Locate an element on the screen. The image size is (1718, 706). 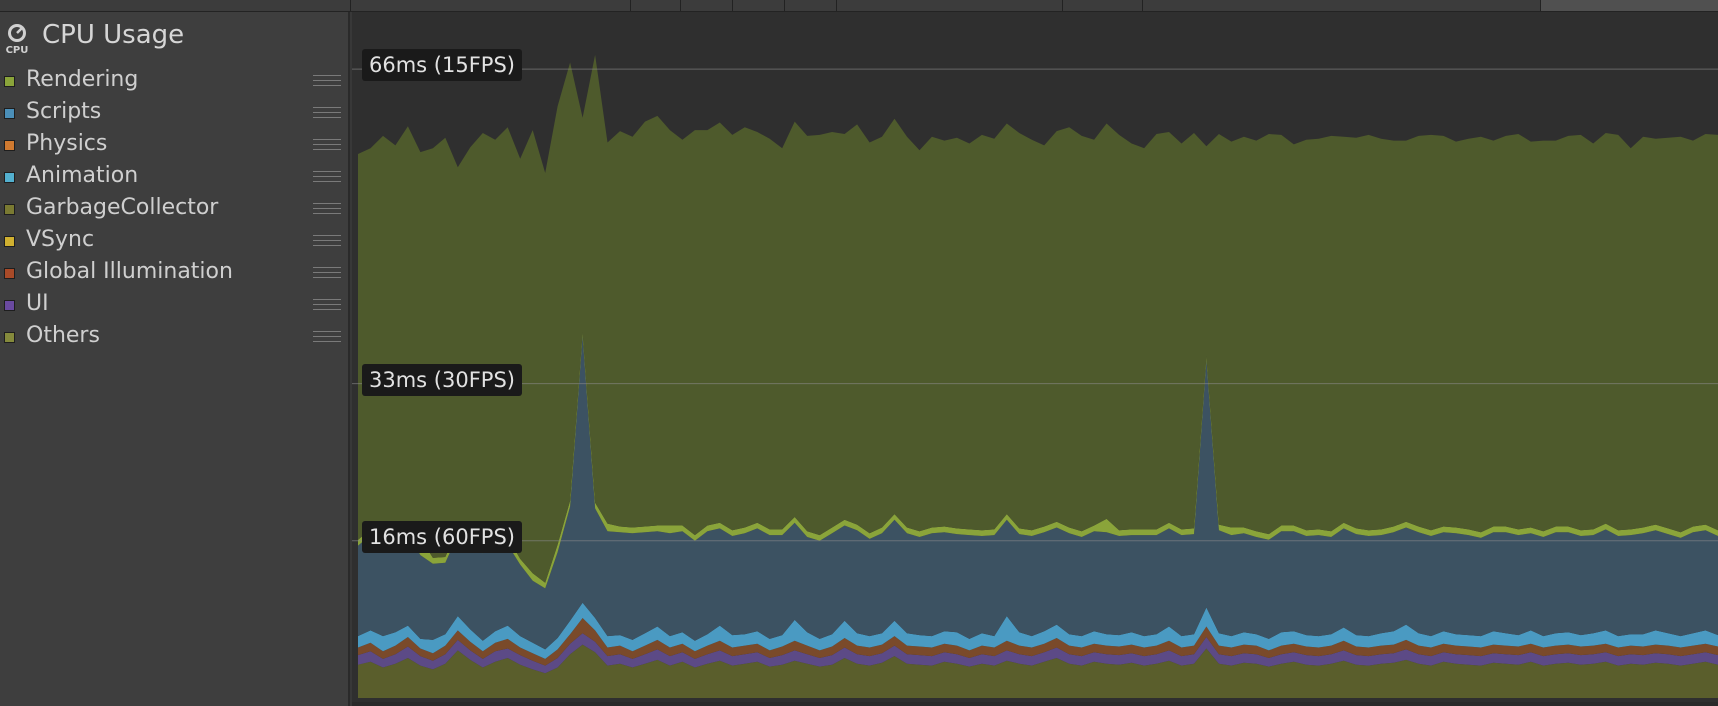
chart-bottom-border is located at coordinates (1035, 704).